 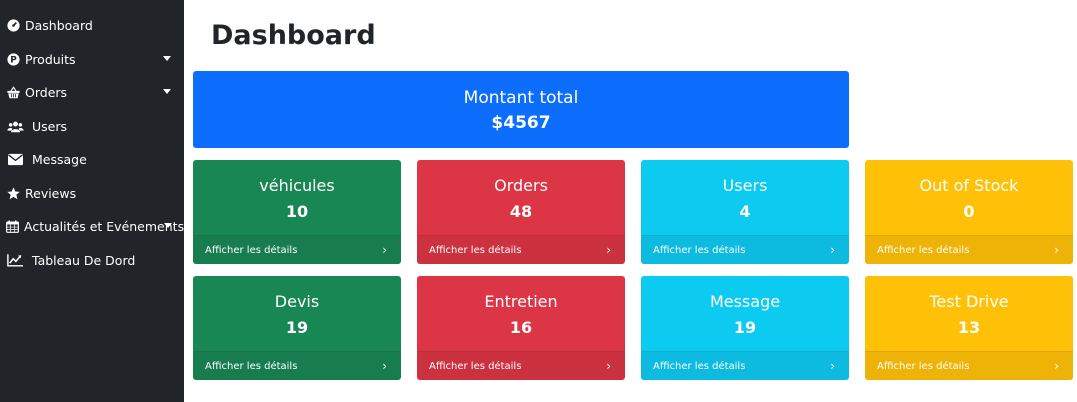 I want to click on sidebar-item-message: Message, so click(x=92, y=159).